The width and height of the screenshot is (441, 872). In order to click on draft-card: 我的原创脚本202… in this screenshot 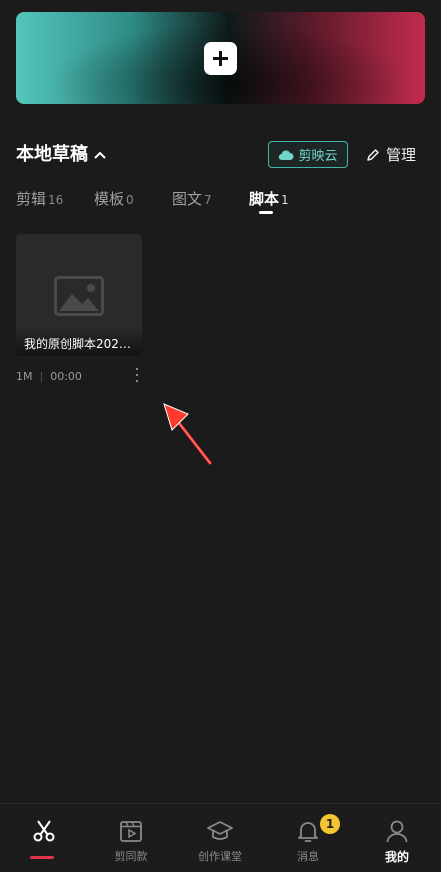, I will do `click(79, 295)`.